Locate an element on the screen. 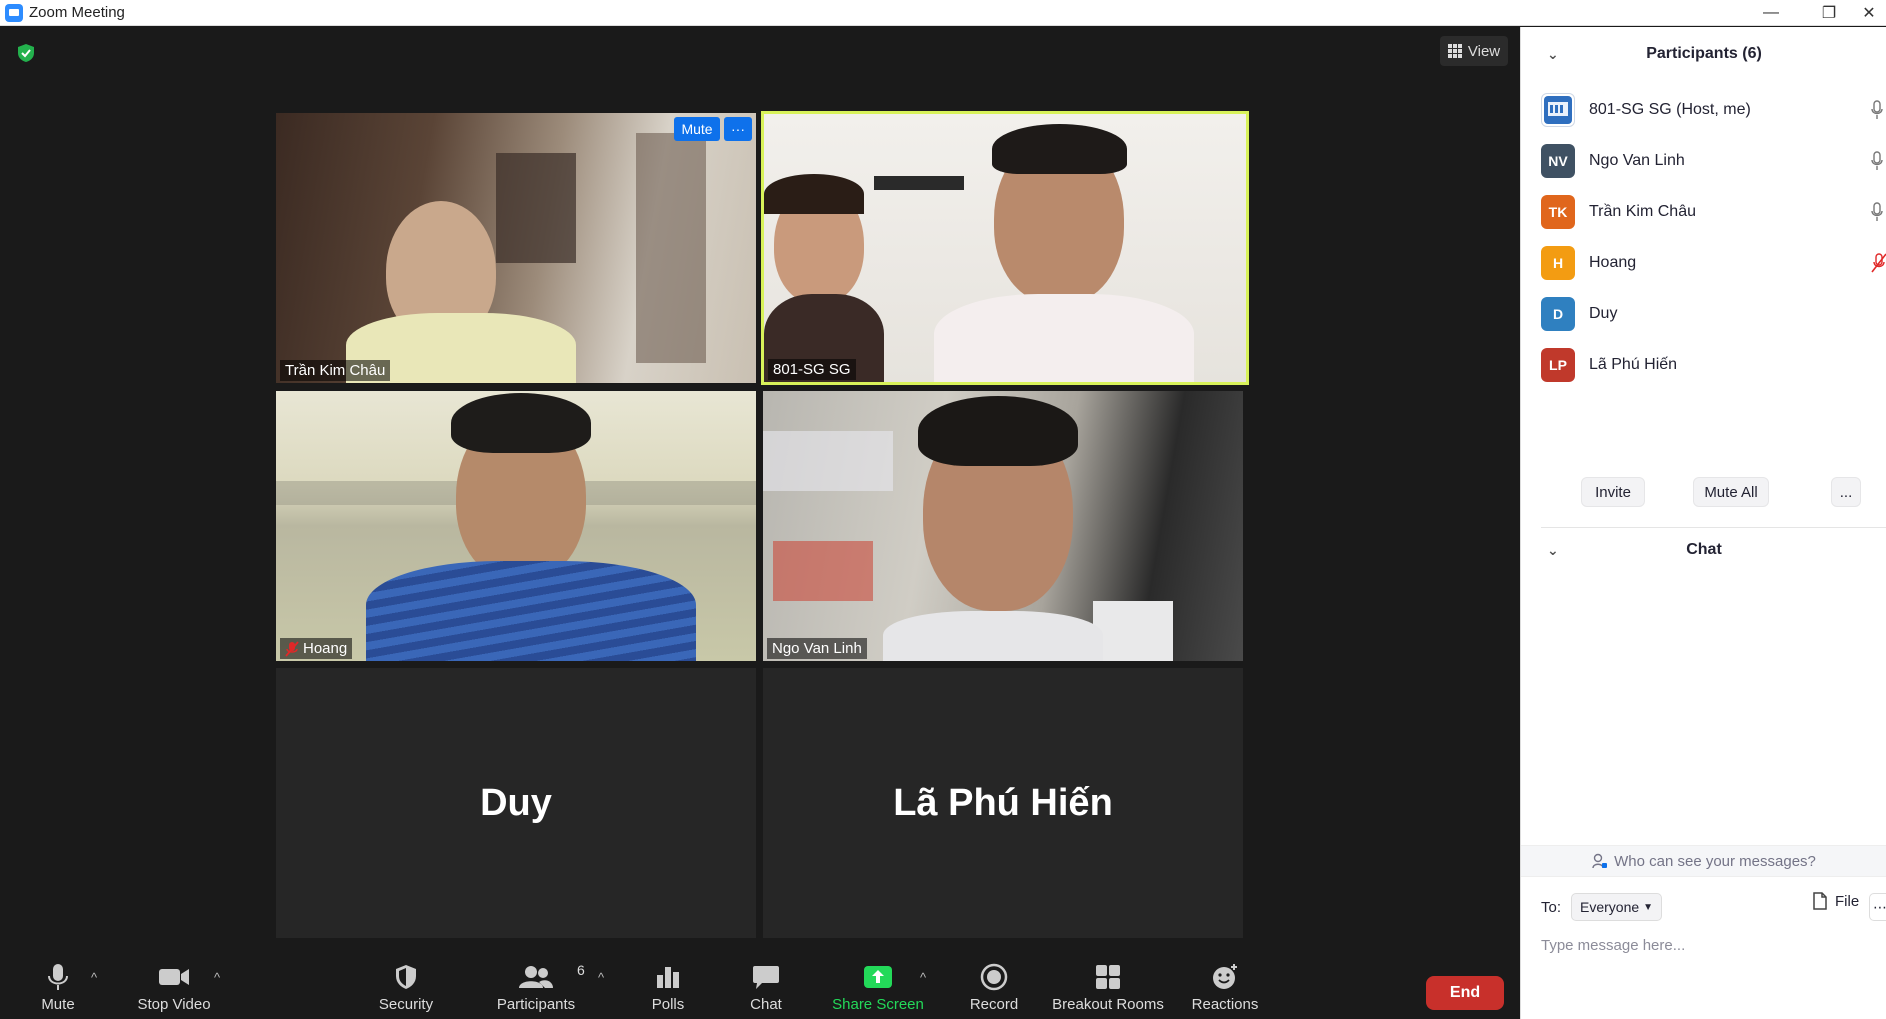 The width and height of the screenshot is (1886, 1019). tile-name-tag: 801-SG SG is located at coordinates (812, 369).